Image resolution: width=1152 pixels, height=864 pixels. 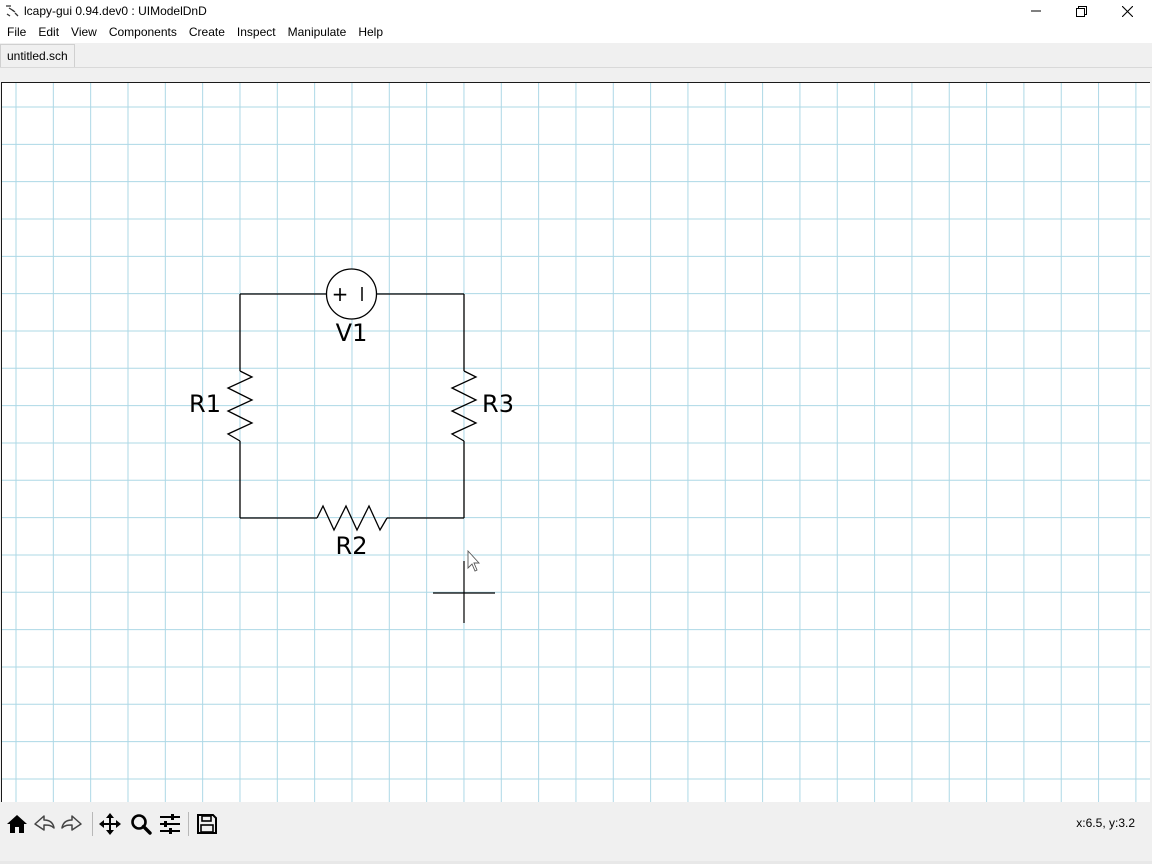 What do you see at coordinates (370, 32) in the screenshot?
I see `menu-help: Help` at bounding box center [370, 32].